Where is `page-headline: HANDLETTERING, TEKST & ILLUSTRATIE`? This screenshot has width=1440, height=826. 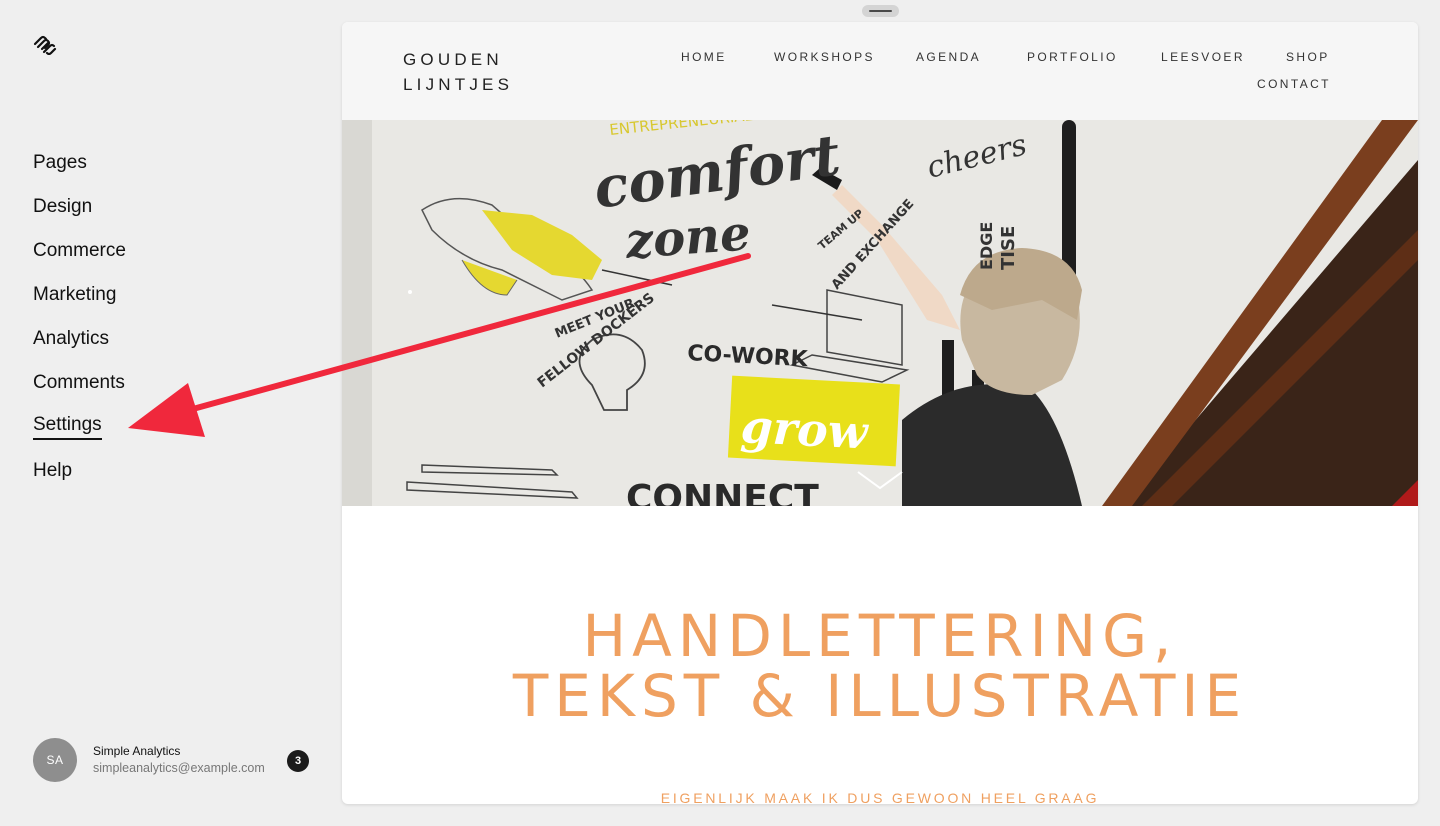
page-headline: HANDLETTERING, TEKST & ILLUSTRATIE is located at coordinates (880, 666).